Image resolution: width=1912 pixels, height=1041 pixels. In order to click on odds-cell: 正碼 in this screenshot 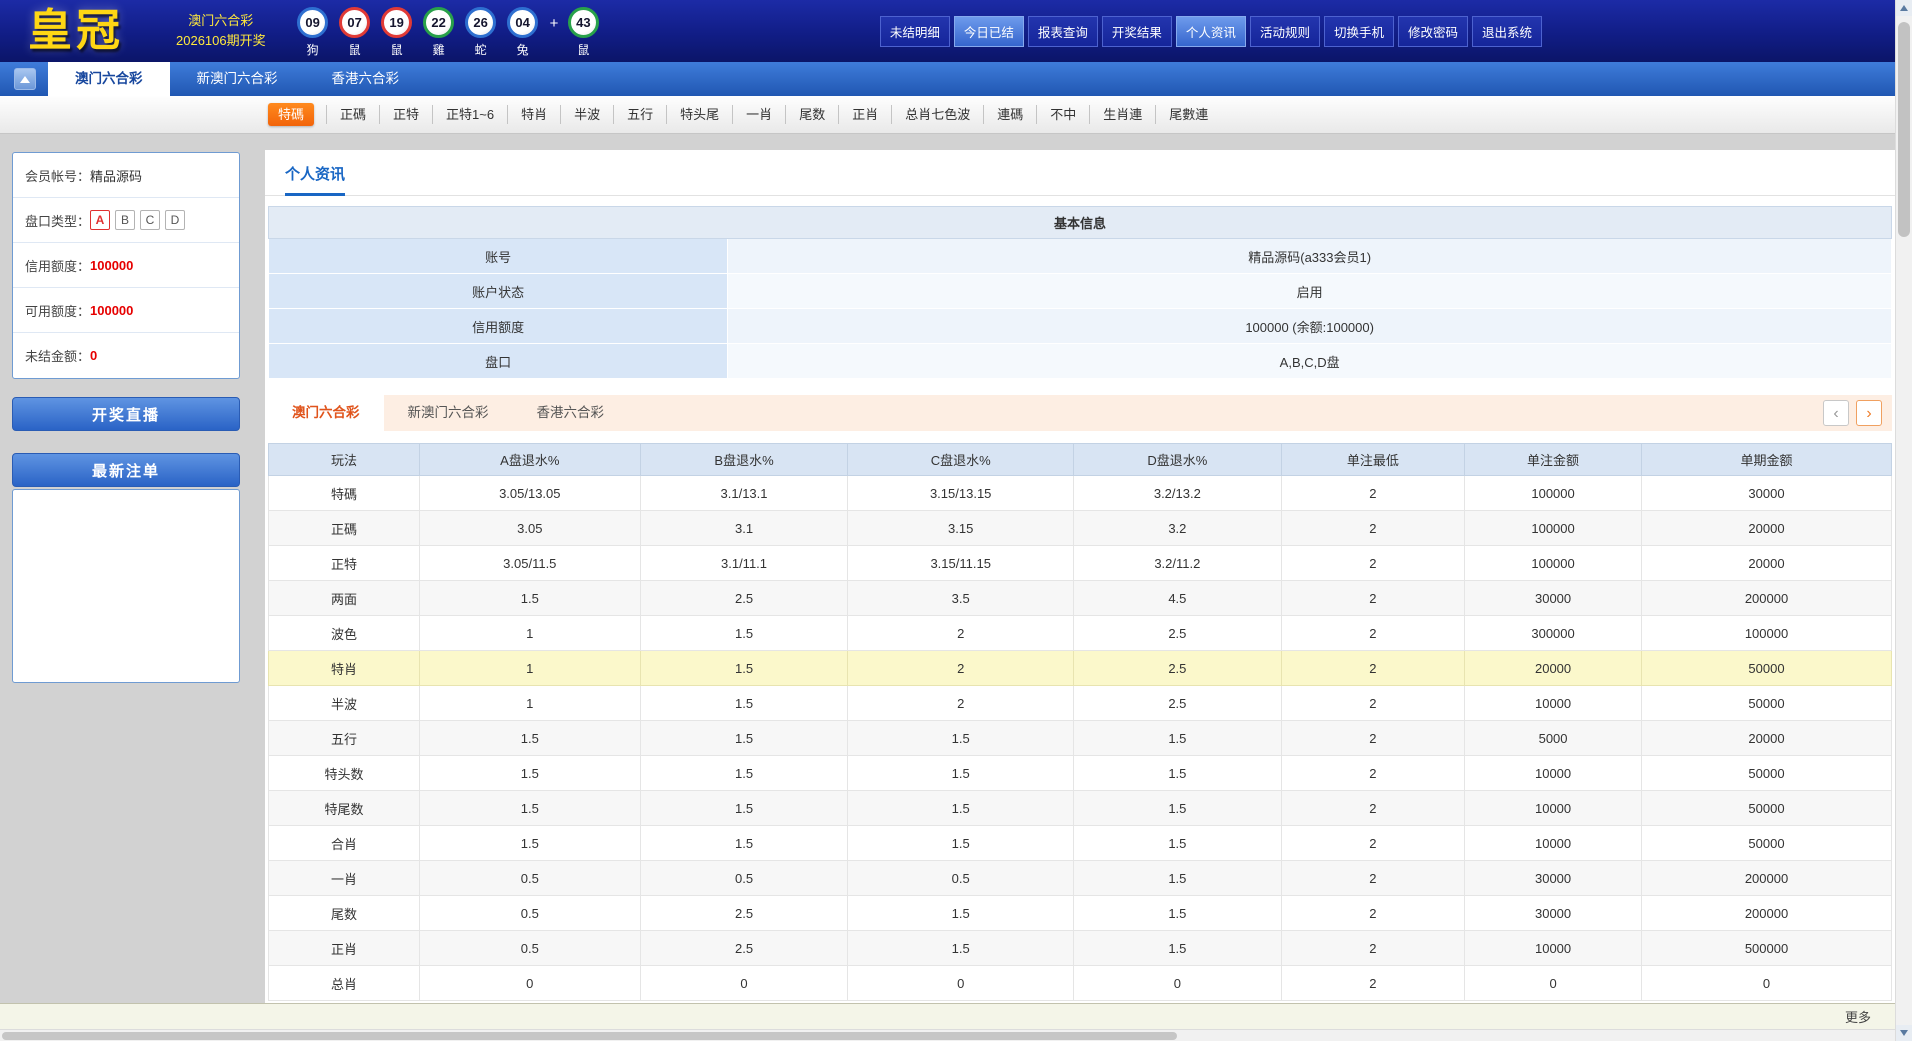, I will do `click(344, 528)`.